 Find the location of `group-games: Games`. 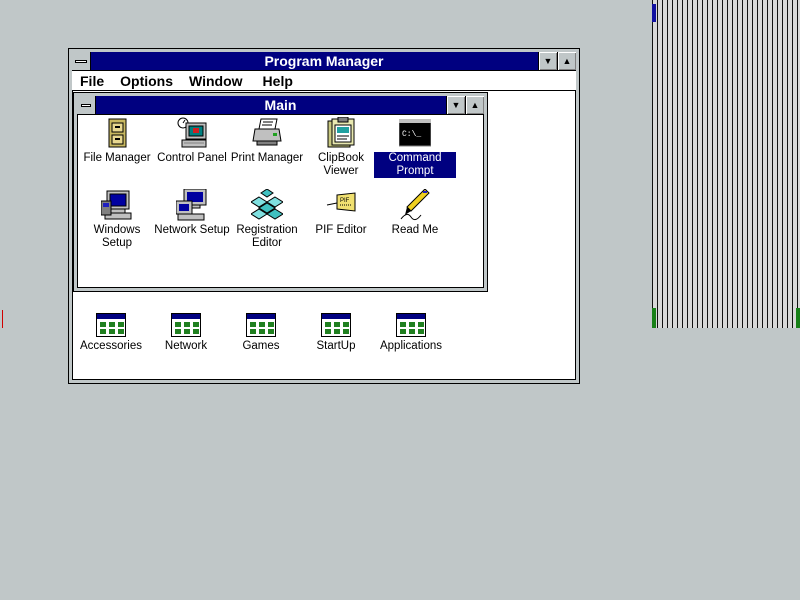

group-games: Games is located at coordinates (261, 333).